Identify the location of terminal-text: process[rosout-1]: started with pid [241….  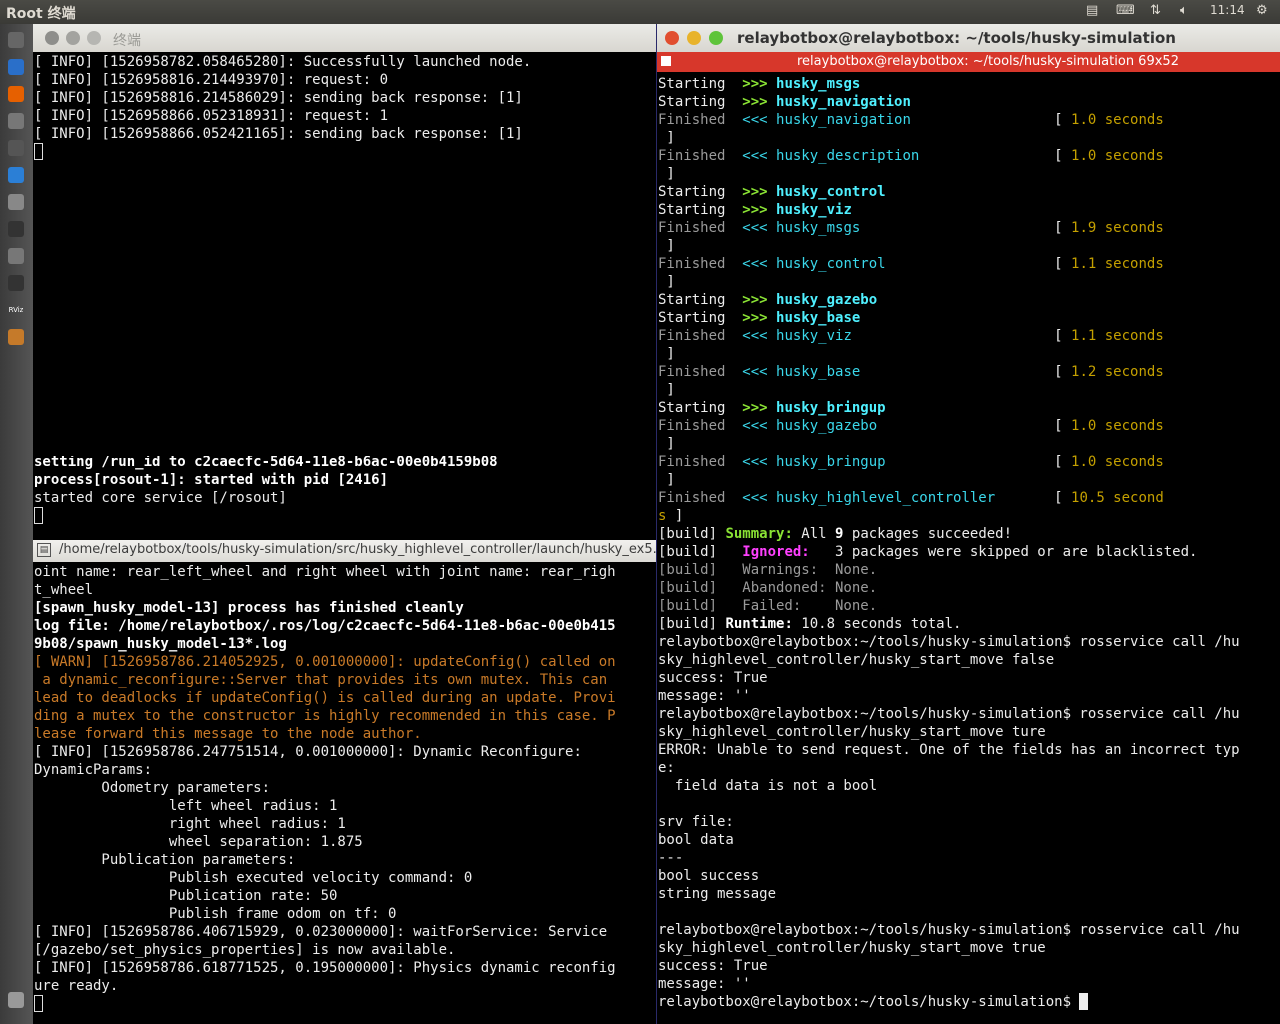
(211, 480).